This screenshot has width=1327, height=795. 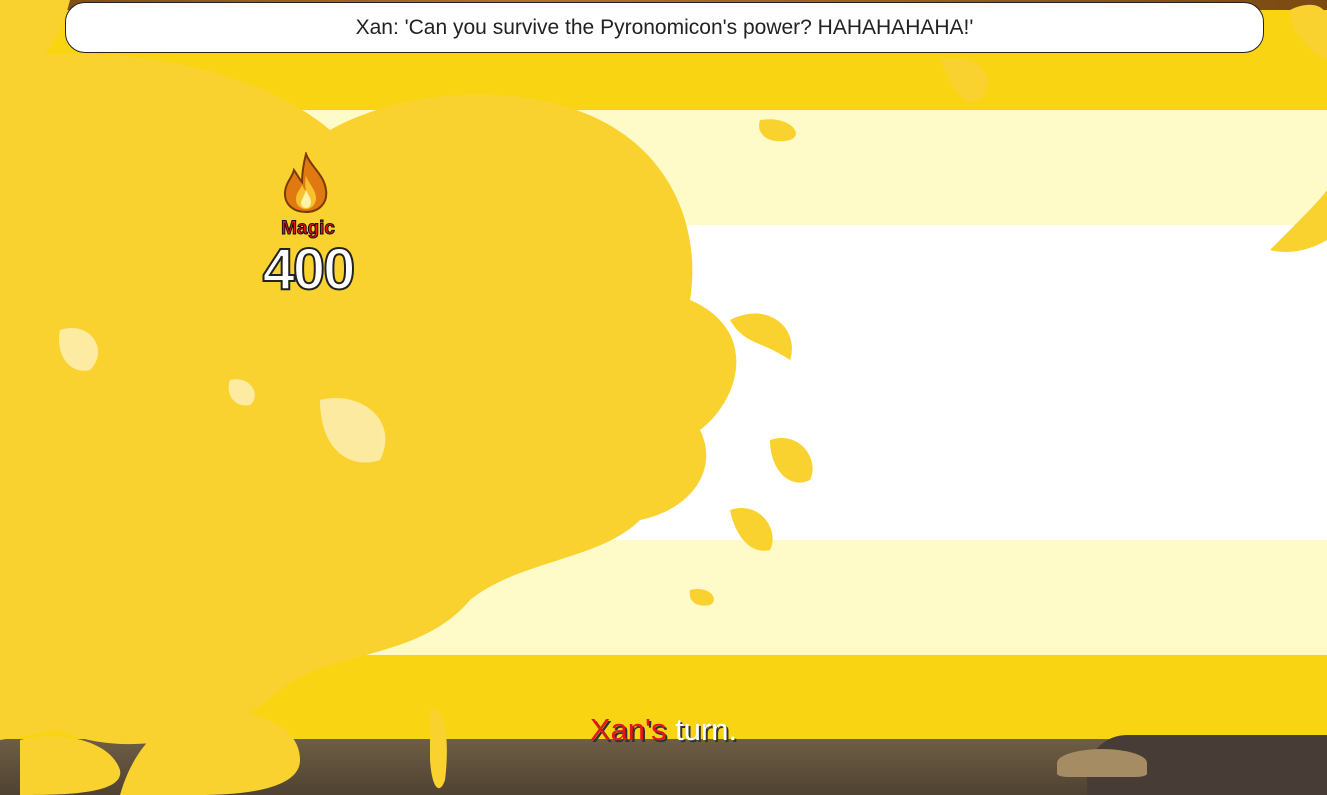 I want to click on damage-value: 400, so click(x=309, y=269).